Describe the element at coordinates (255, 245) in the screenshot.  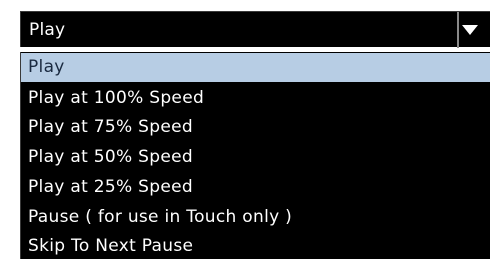
I see `option-skip-to-next-pause: Skip To Next Pause` at that location.